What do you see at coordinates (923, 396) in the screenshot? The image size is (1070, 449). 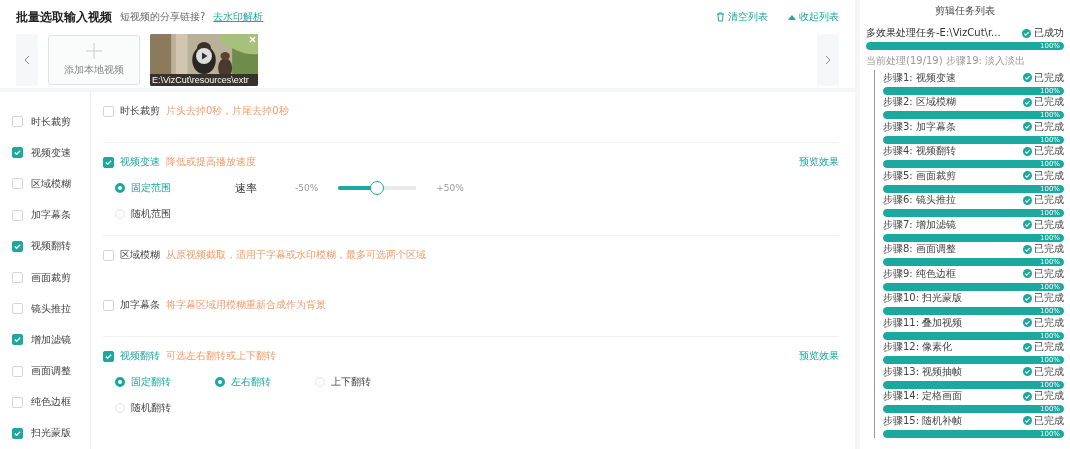 I see `step-label: 步骤14: 定格画面` at bounding box center [923, 396].